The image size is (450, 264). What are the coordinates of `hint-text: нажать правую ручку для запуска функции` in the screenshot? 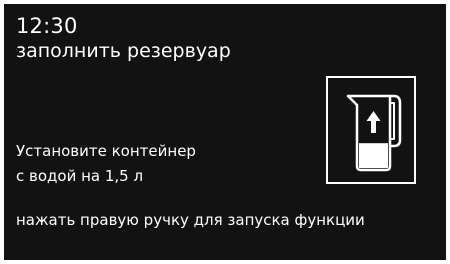 It's located at (190, 220).